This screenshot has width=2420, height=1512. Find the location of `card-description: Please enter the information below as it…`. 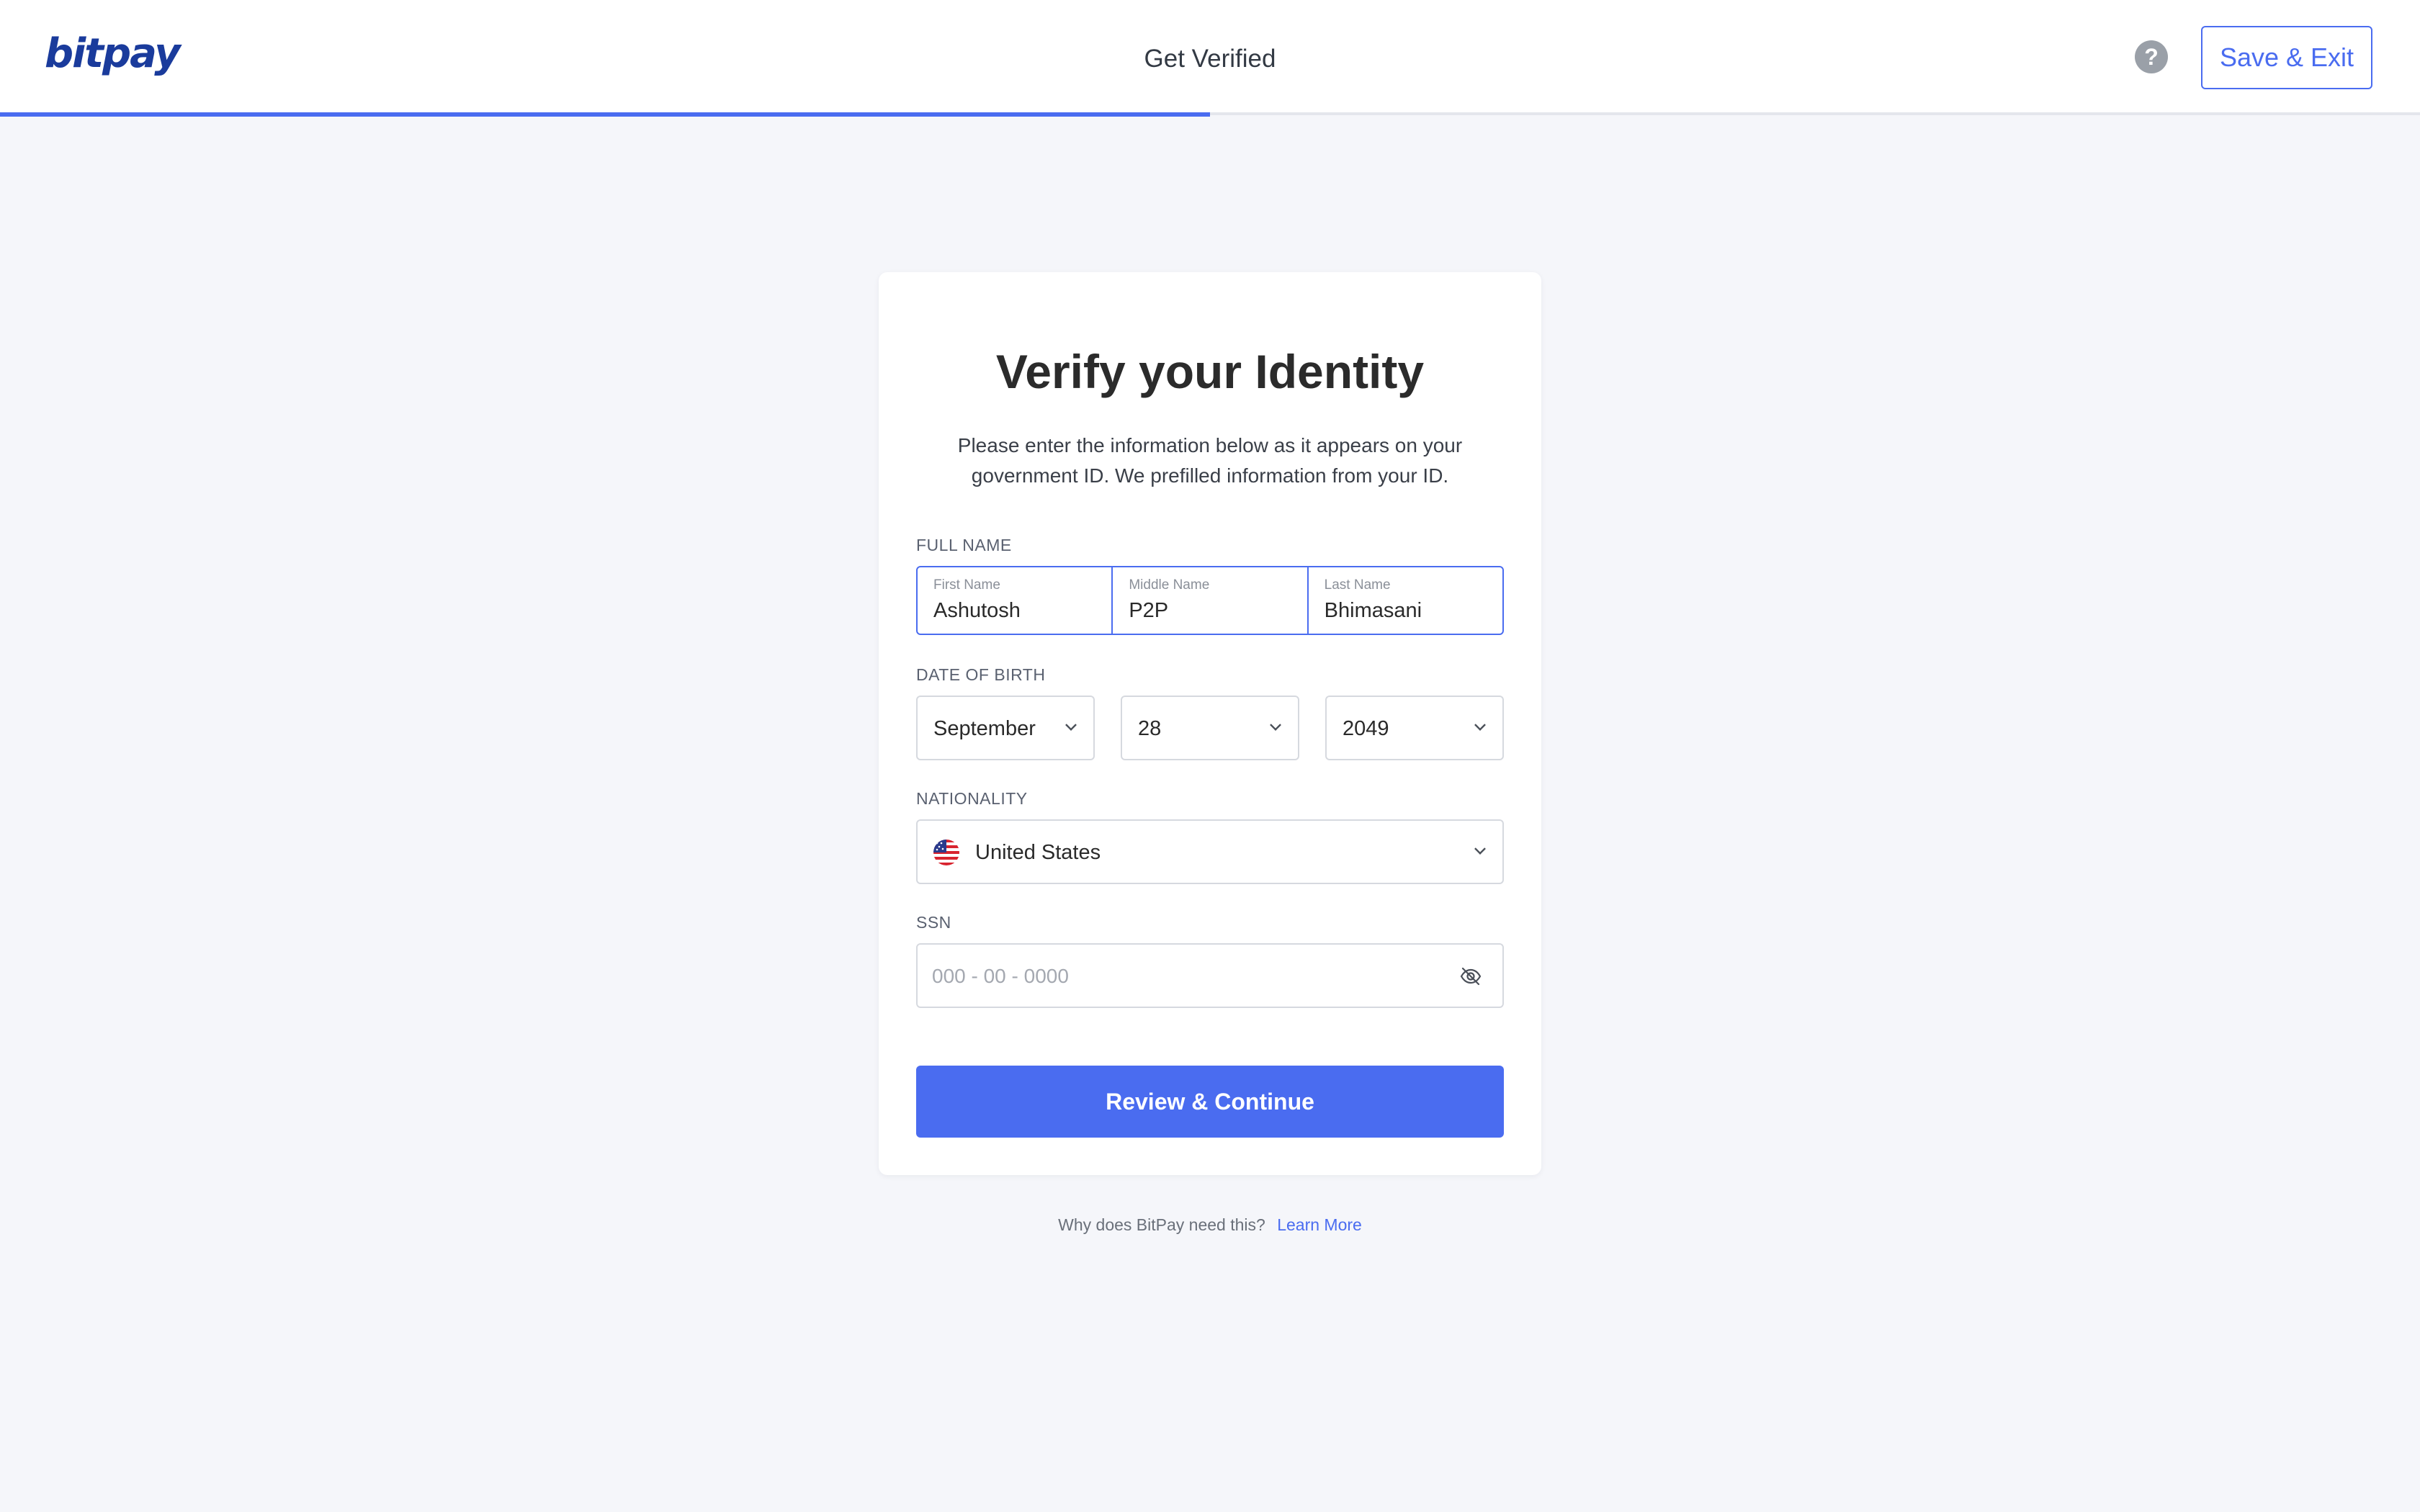

card-description: Please enter the information below as it… is located at coordinates (1210, 460).